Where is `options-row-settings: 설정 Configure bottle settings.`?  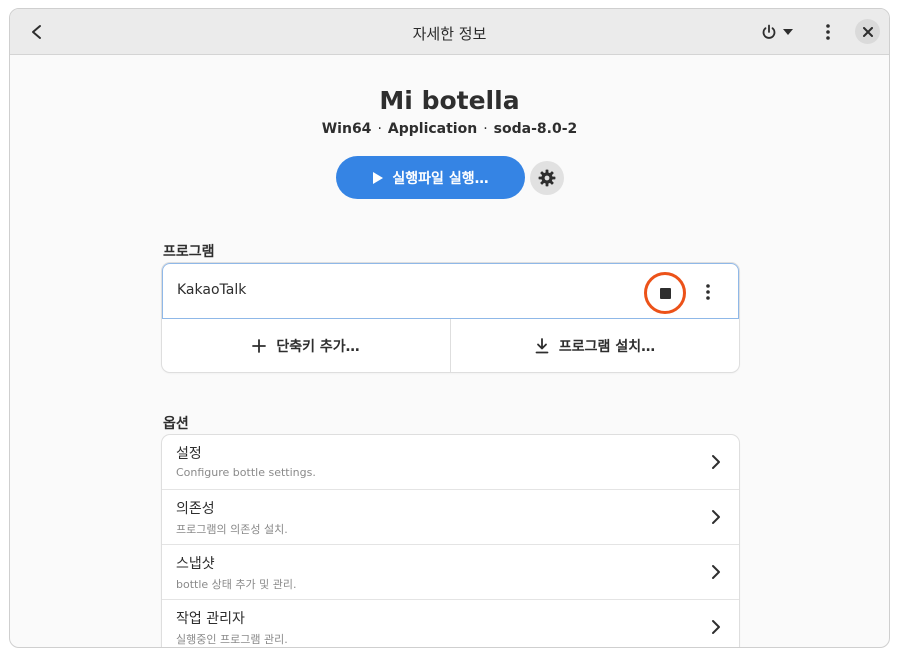
options-row-settings: 설정 Configure bottle settings. is located at coordinates (450, 462).